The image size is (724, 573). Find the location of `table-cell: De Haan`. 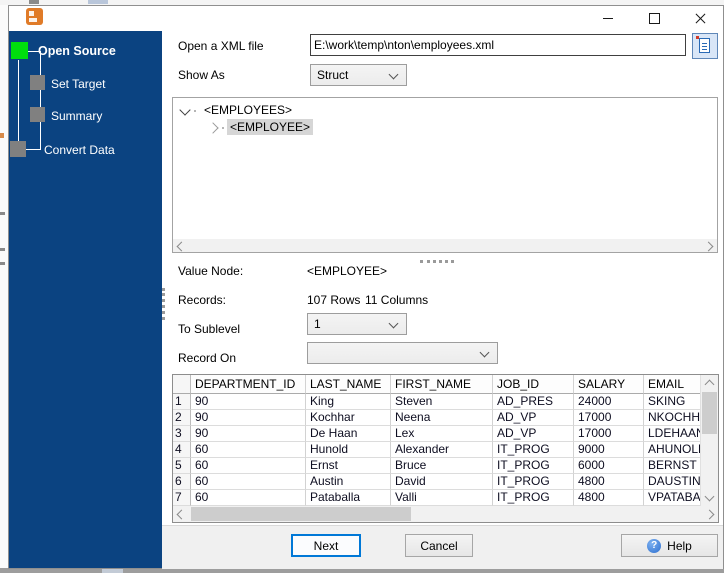

table-cell: De Haan is located at coordinates (348, 434).